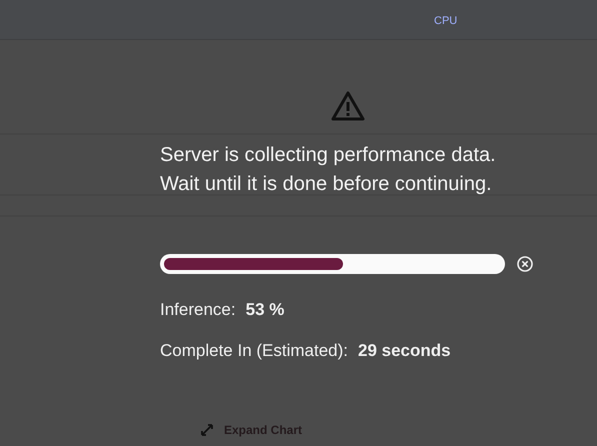 This screenshot has height=446, width=597. I want to click on cancel-icon, so click(525, 264).